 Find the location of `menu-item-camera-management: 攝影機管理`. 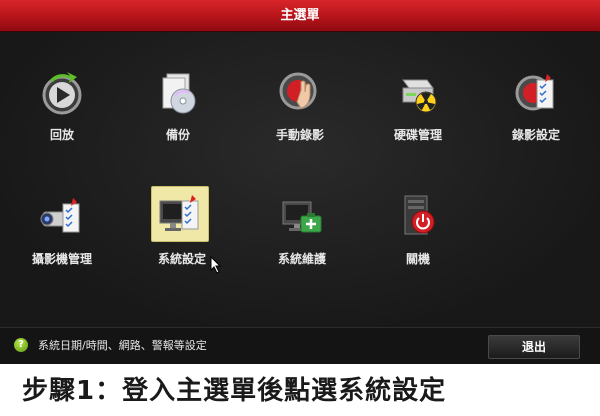

menu-item-camera-management: 攝影機管理 is located at coordinates (62, 247).